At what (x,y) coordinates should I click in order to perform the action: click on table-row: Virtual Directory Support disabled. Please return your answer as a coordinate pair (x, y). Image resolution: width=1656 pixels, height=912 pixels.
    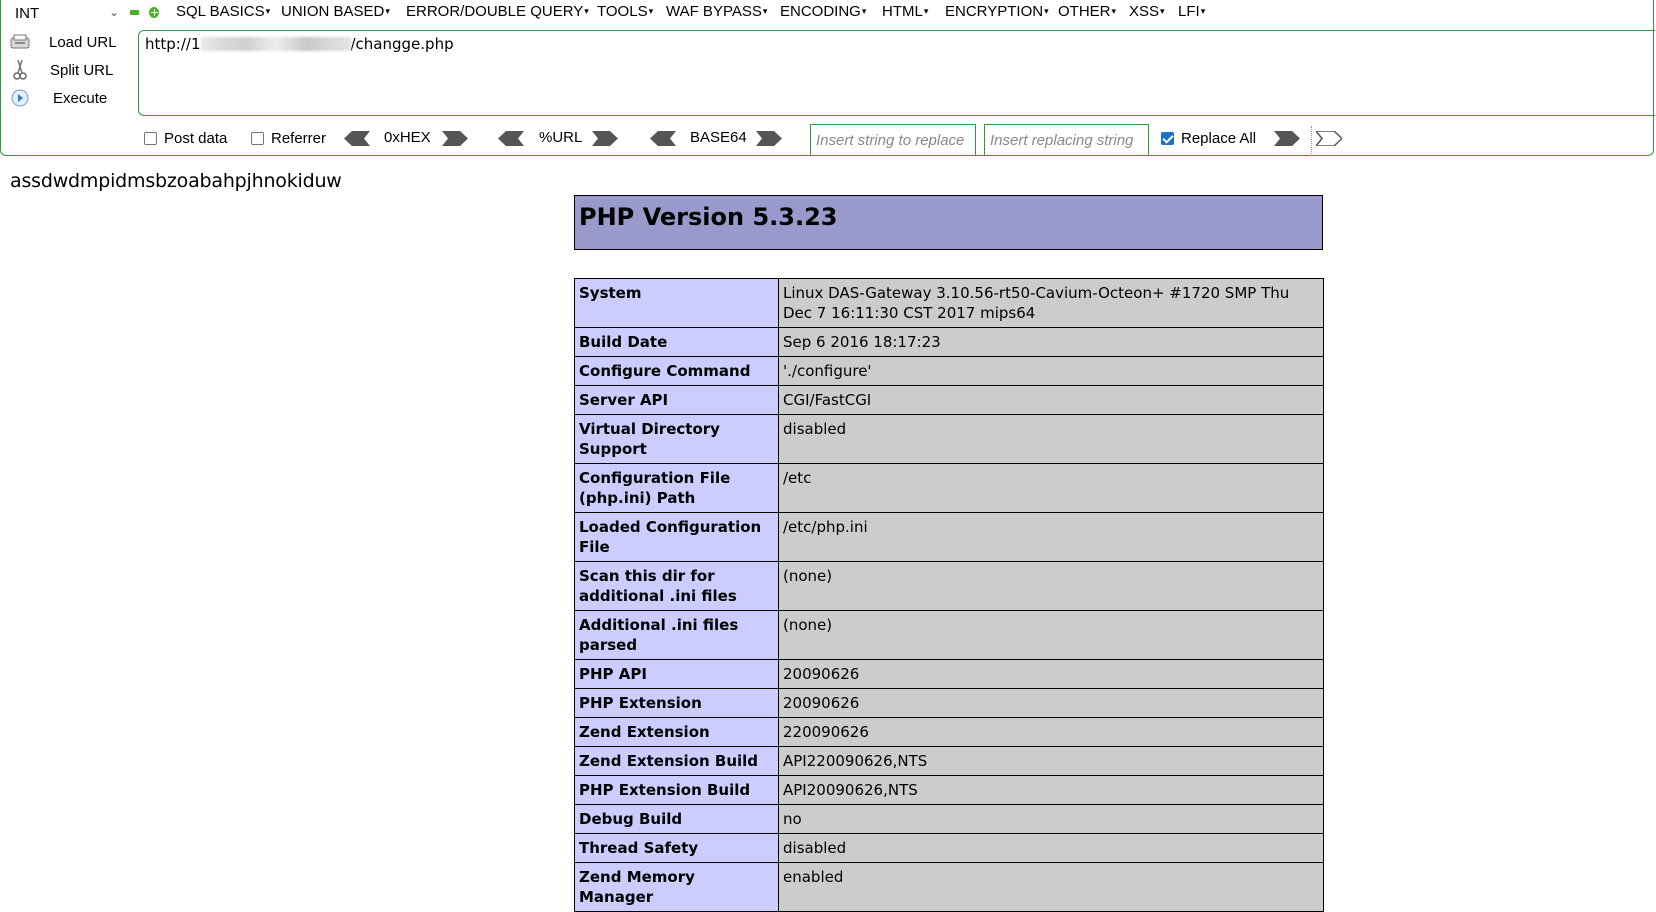
    Looking at the image, I should click on (949, 439).